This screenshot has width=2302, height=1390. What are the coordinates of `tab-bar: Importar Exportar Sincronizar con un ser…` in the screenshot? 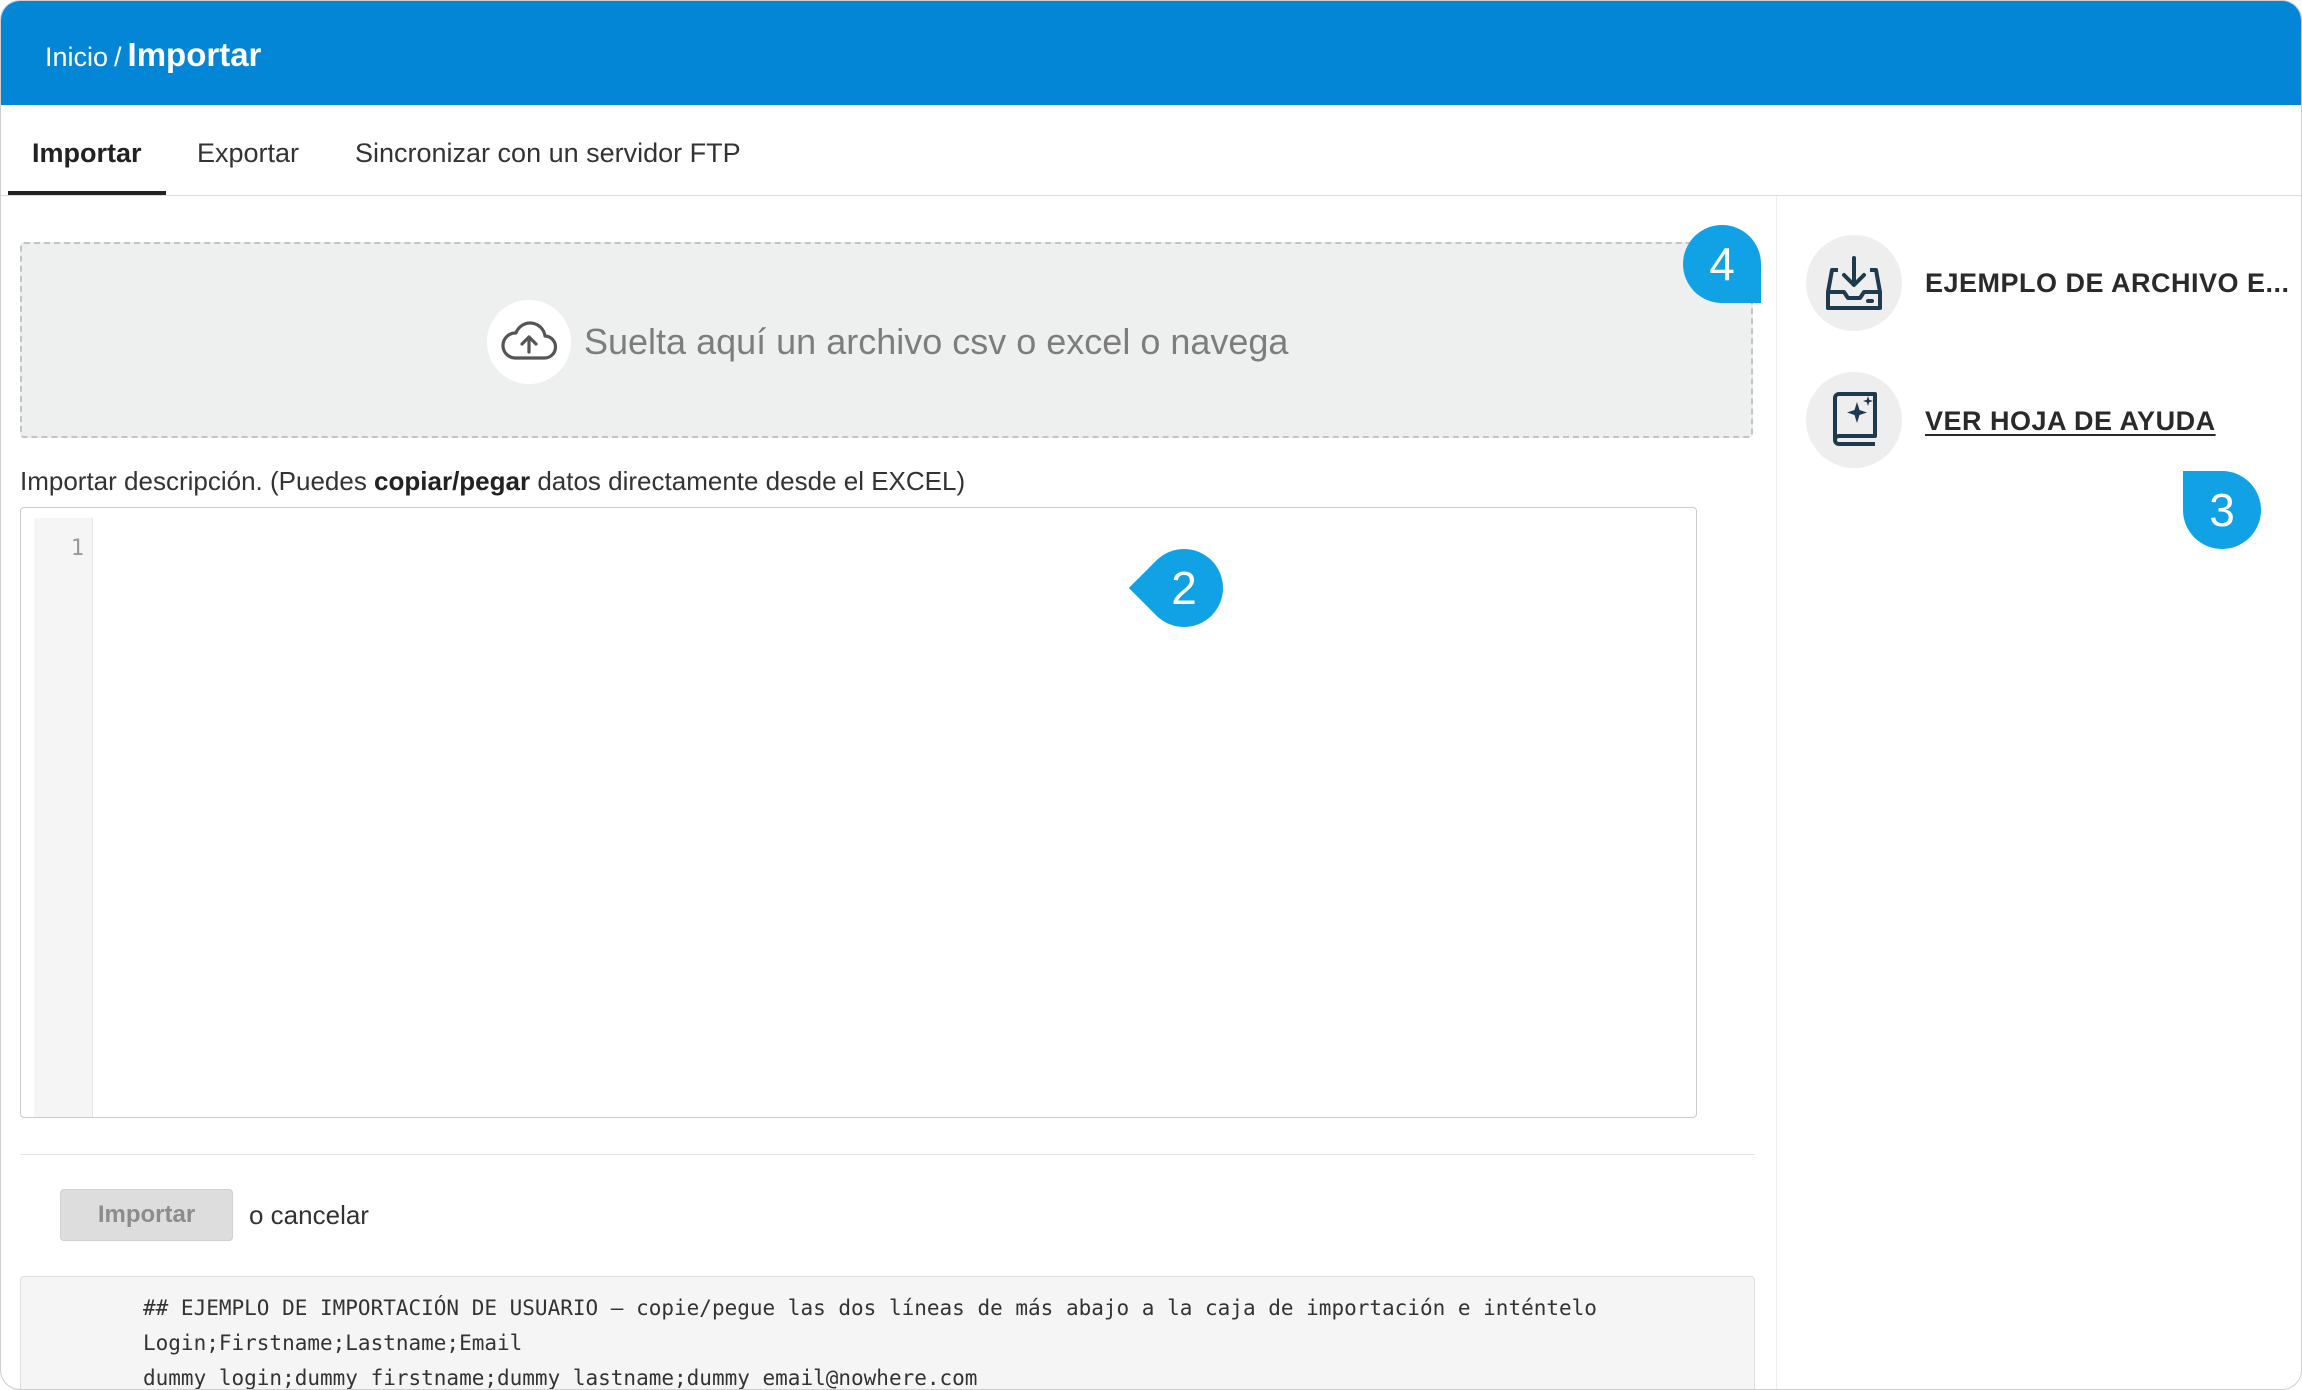 It's located at (1151, 150).